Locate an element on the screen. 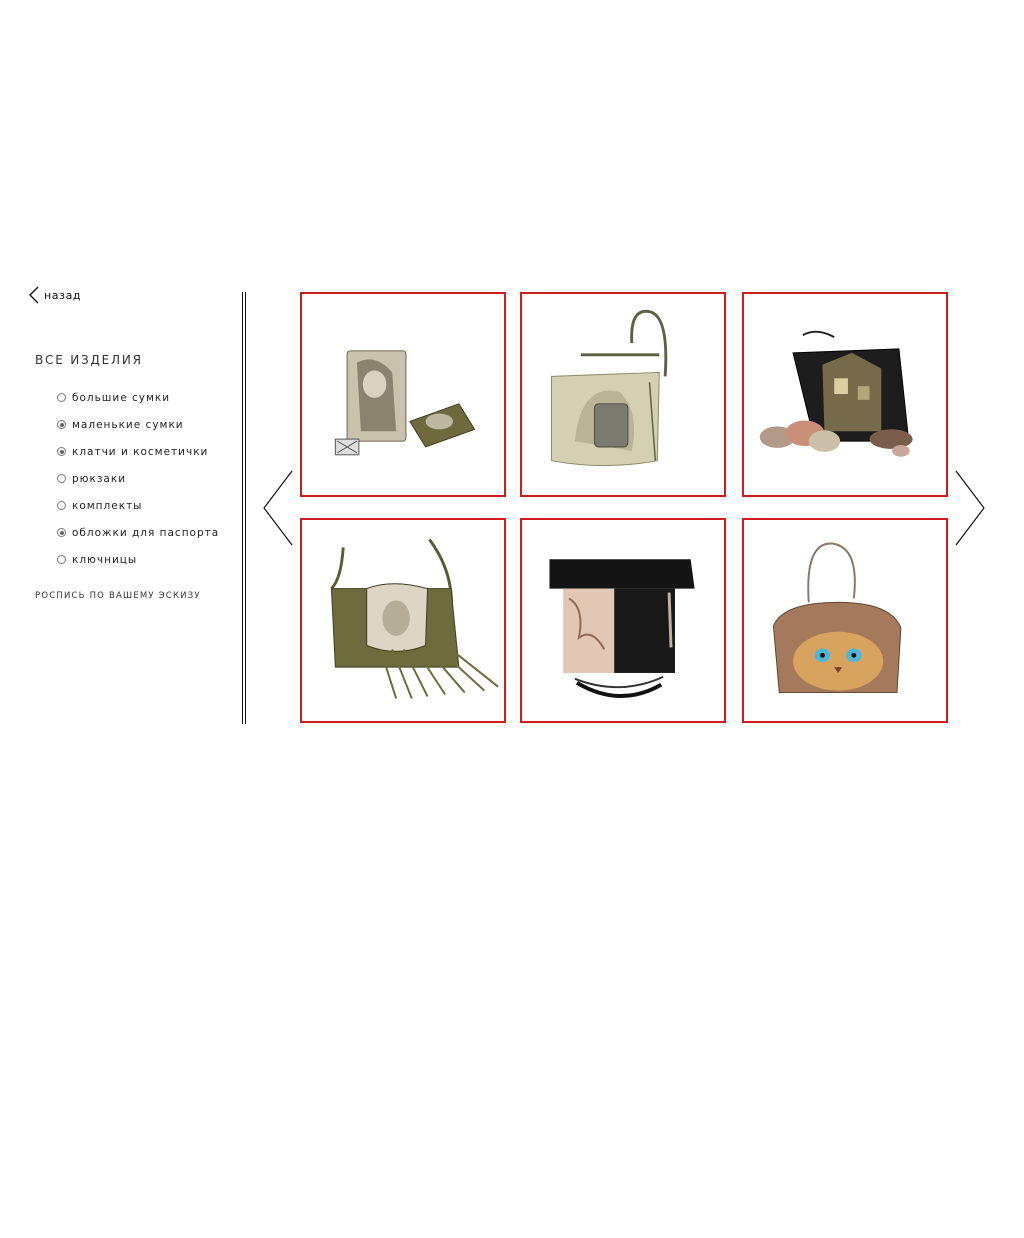 The width and height of the screenshot is (1024, 1238). prev-arrow-button is located at coordinates (278, 510).